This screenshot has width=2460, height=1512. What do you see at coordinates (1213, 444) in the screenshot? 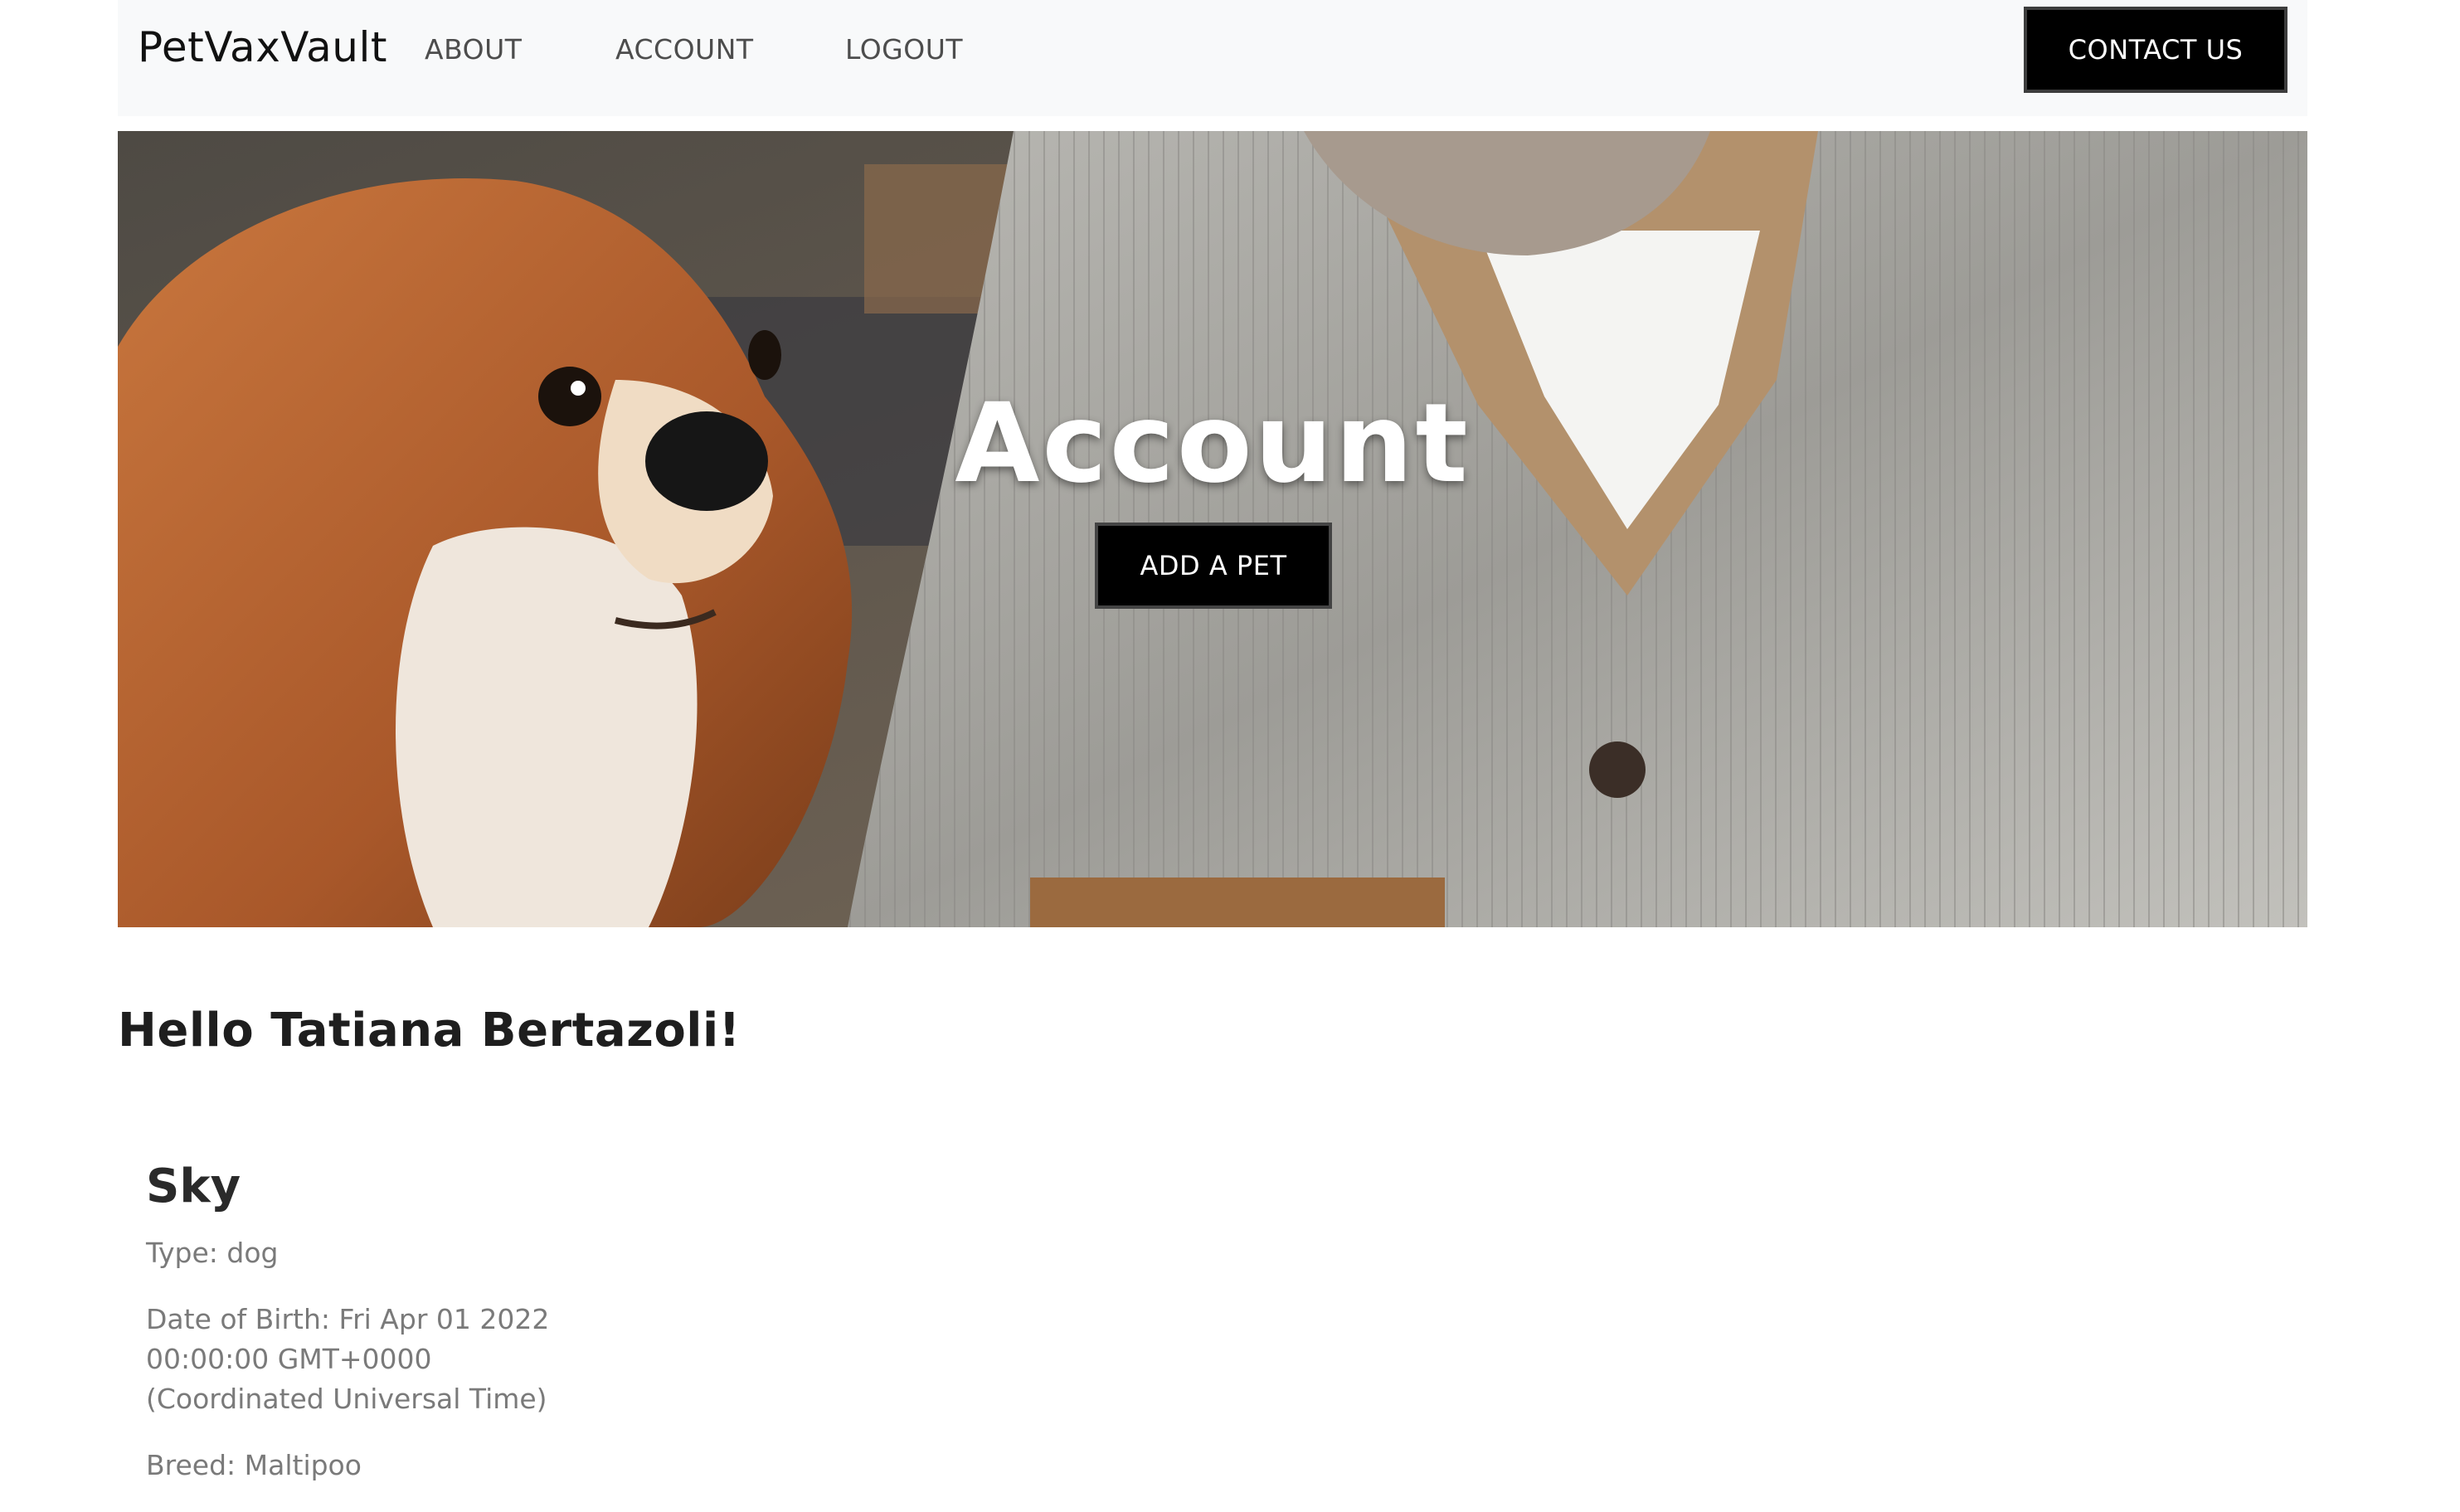
I see `page-title: Account` at bounding box center [1213, 444].